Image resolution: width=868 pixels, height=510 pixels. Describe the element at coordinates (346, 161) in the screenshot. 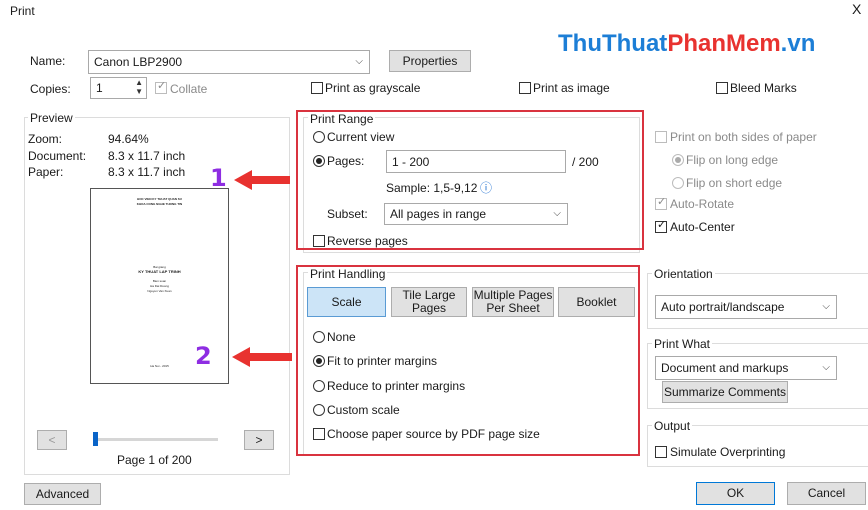

I see `pages-label: Pages:` at that location.